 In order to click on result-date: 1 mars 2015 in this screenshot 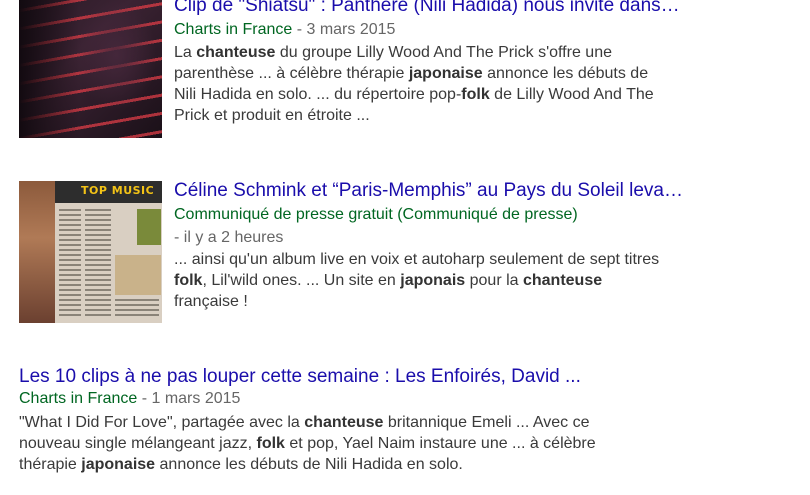, I will do `click(196, 398)`.